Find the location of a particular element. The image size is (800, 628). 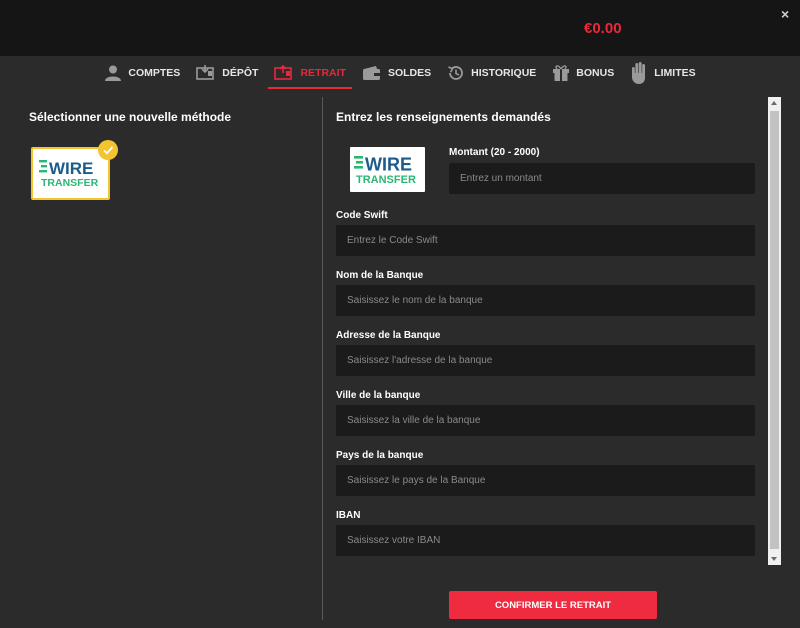

tab-depot: DÉPÔT is located at coordinates (227, 73).